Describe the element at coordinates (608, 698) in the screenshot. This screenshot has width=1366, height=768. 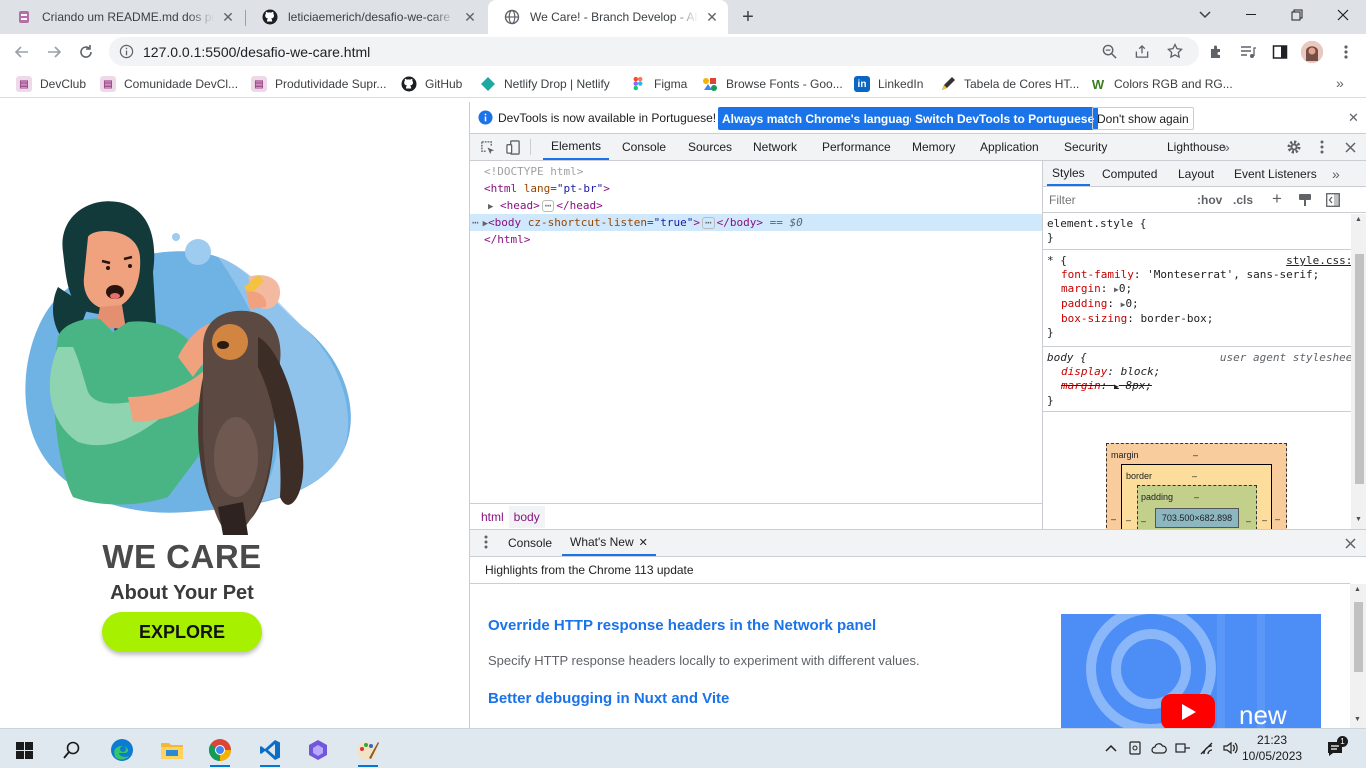
I see `whats-new-item-title: Better debugging in Nuxt and Vite` at that location.